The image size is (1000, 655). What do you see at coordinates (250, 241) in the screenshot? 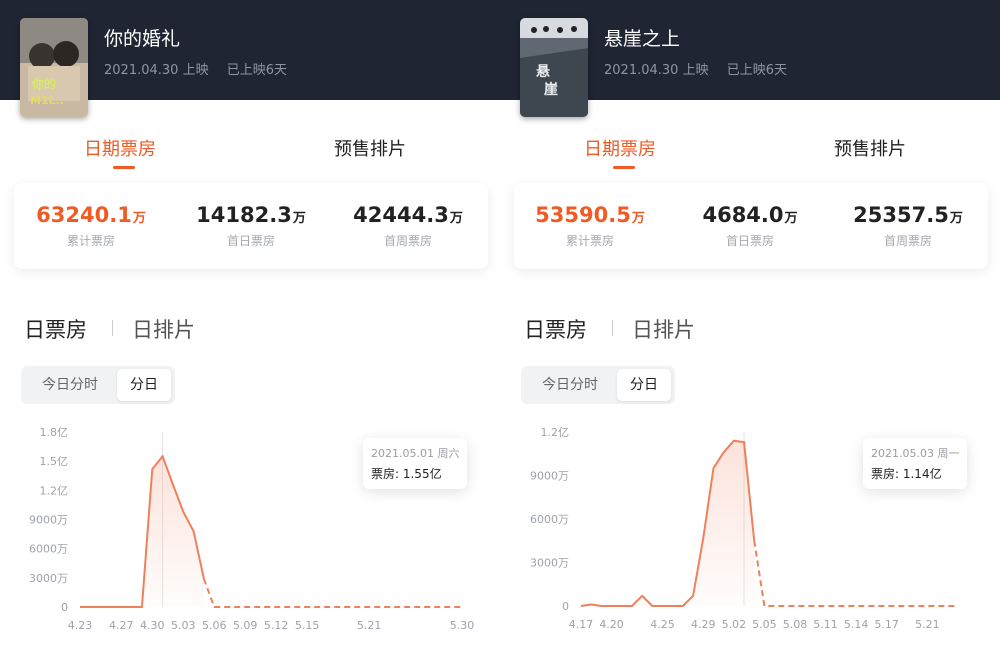
I see `stat-label: 首日票房` at bounding box center [250, 241].